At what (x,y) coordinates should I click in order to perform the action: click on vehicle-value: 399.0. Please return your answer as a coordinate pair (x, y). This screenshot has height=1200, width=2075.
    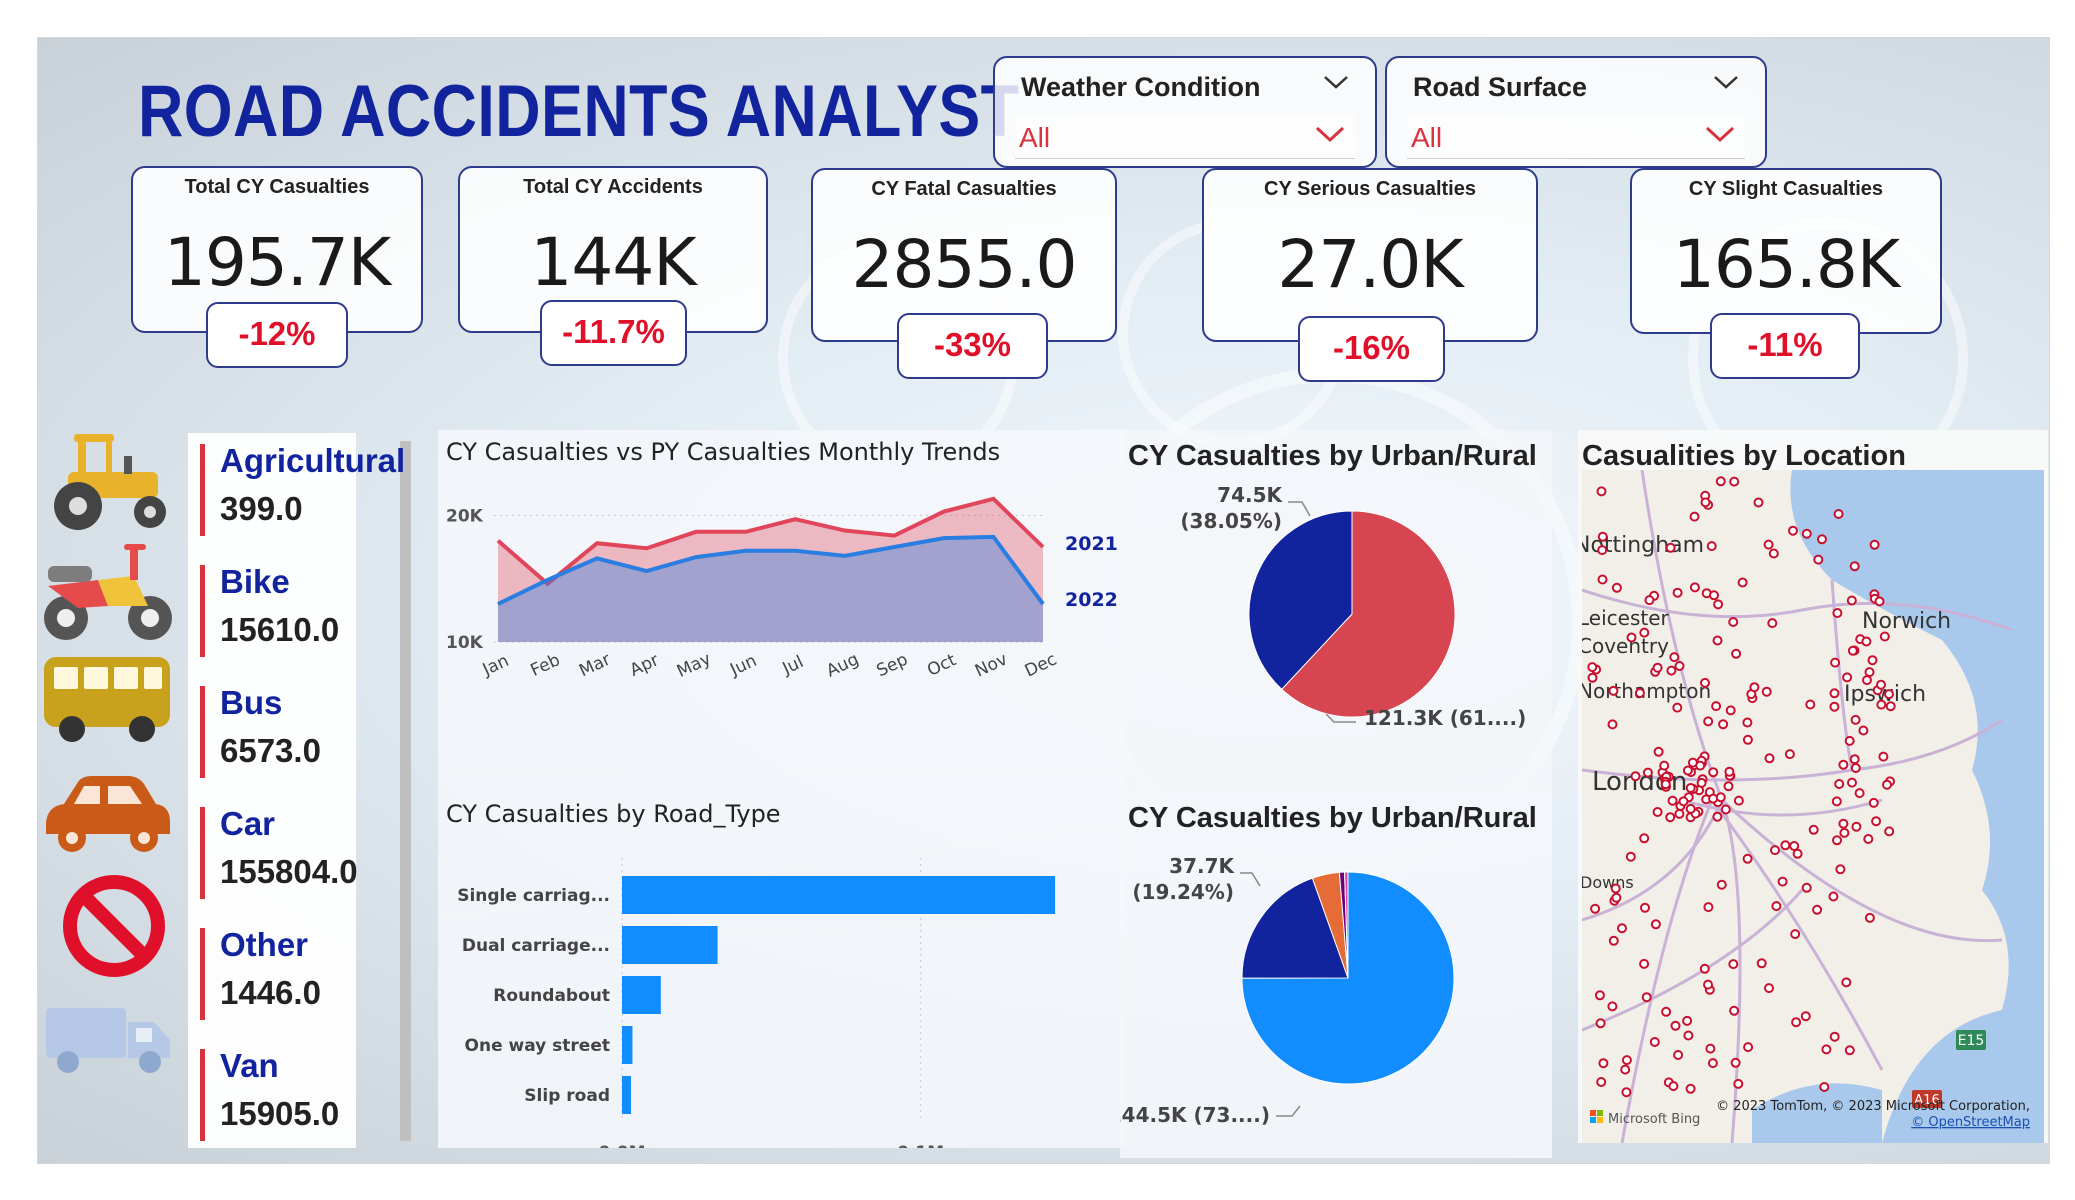
    Looking at the image, I should click on (261, 508).